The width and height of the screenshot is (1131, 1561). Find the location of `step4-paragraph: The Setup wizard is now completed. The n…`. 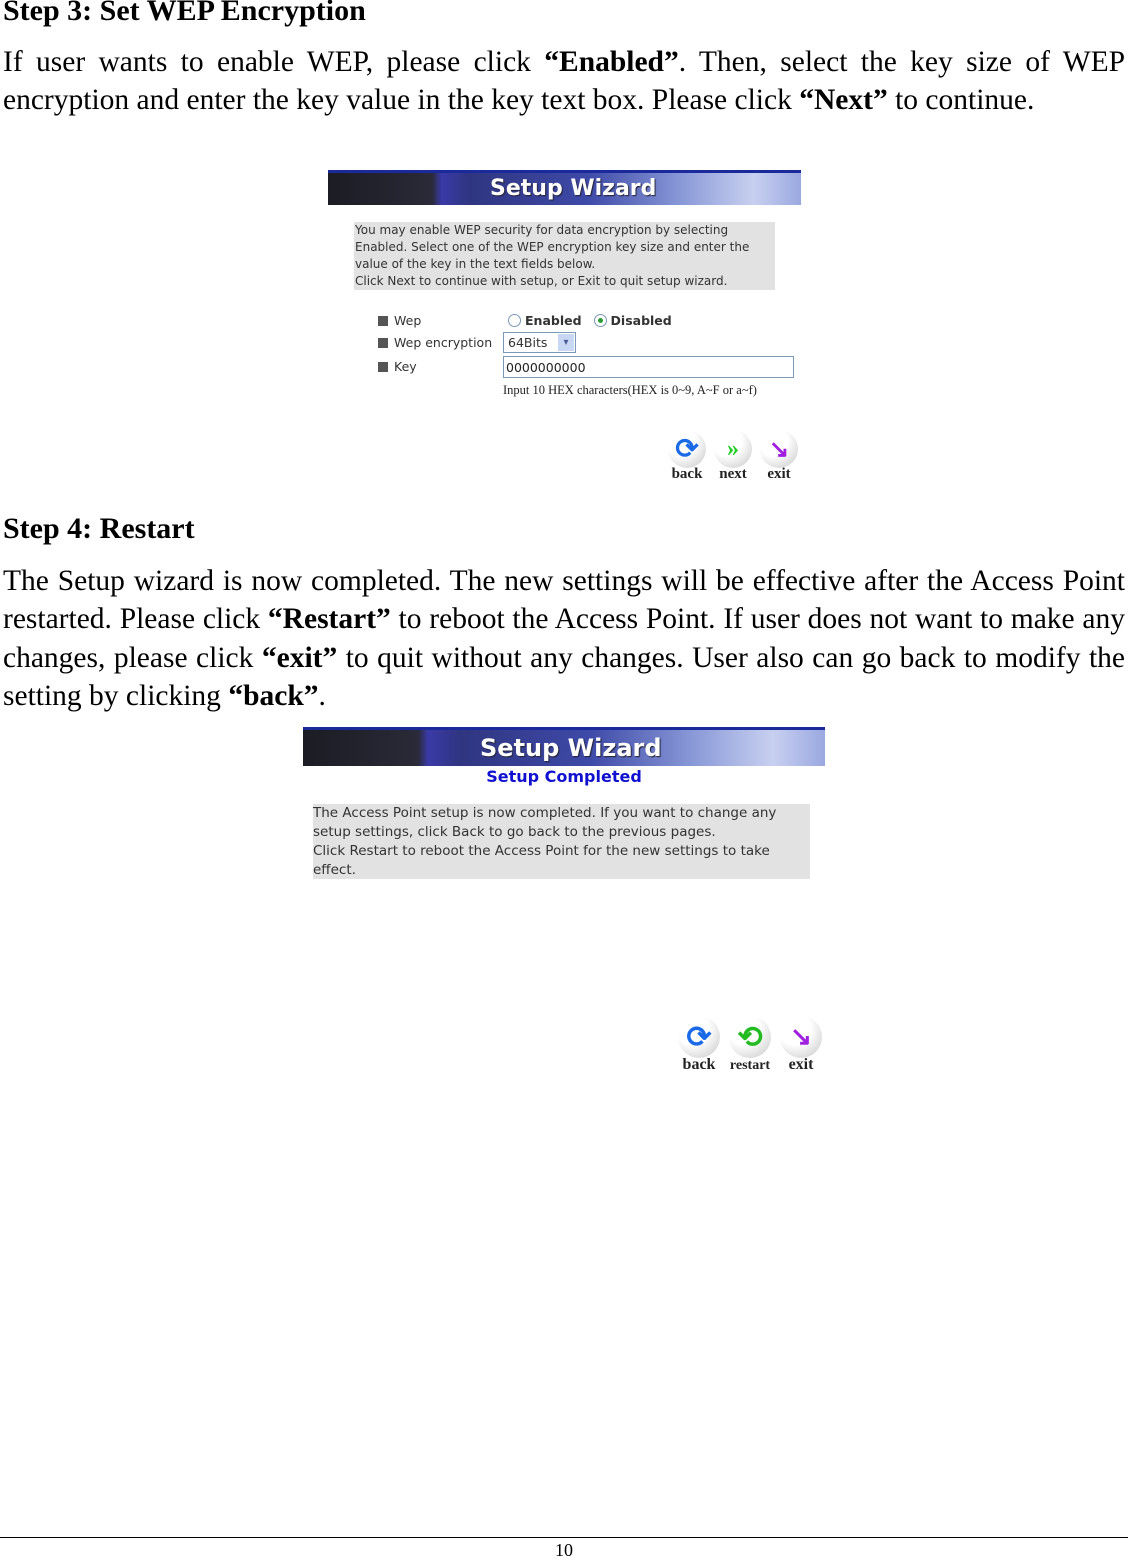

step4-paragraph: The Setup wizard is now completed. The n… is located at coordinates (564, 638).